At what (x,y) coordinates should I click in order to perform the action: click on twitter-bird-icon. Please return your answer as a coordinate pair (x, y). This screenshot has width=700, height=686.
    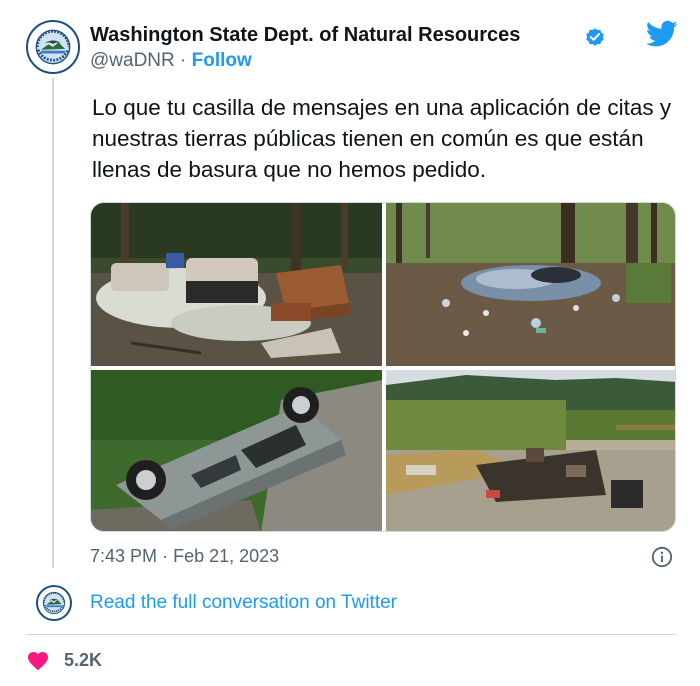
    Looking at the image, I should click on (662, 34).